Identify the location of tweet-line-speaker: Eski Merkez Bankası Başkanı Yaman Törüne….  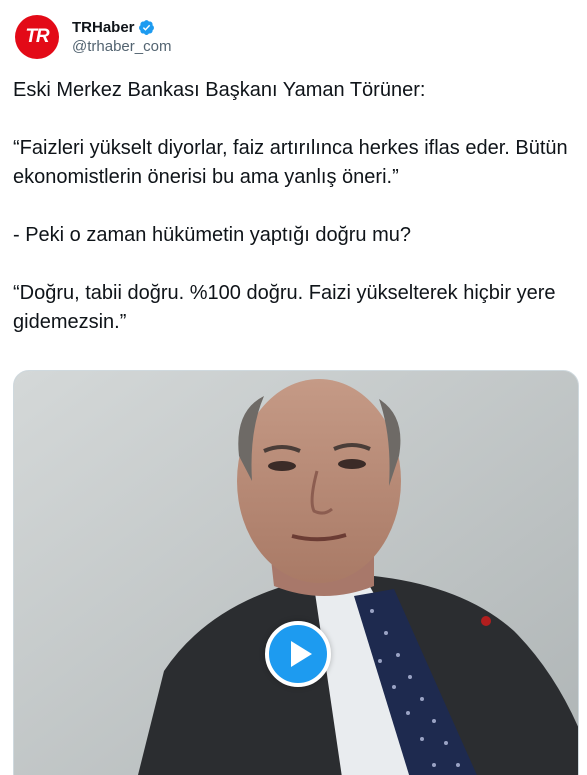
(219, 90).